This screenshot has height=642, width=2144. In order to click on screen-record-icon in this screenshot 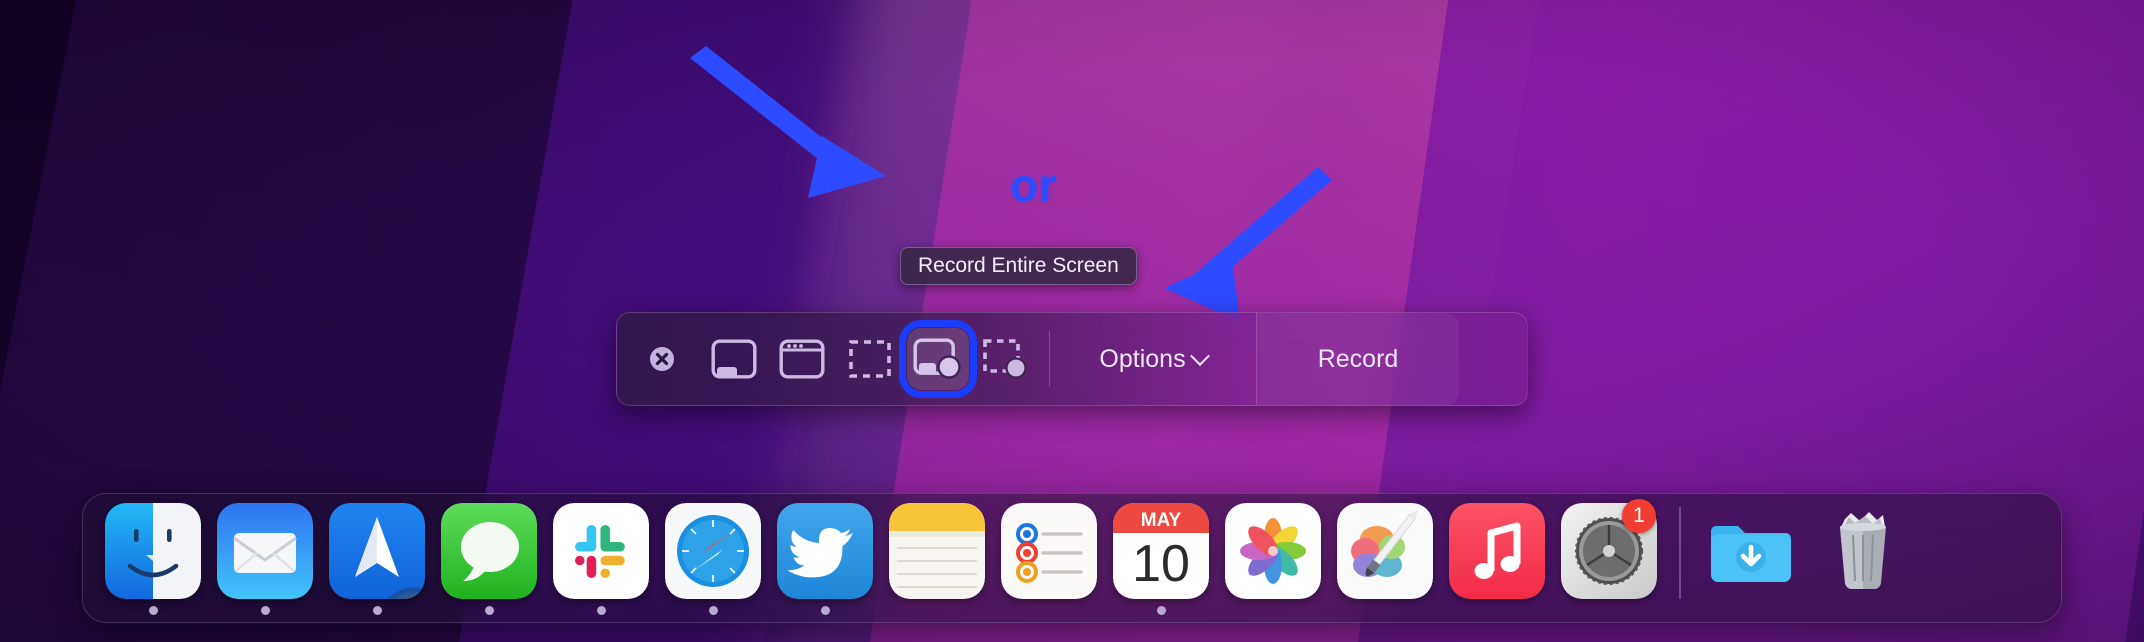, I will do `click(937, 358)`.